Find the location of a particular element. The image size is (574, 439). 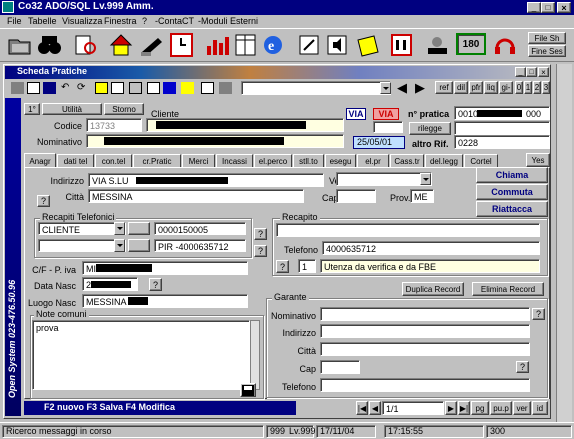

tab-del-legg: del.legg is located at coordinates (444, 161).